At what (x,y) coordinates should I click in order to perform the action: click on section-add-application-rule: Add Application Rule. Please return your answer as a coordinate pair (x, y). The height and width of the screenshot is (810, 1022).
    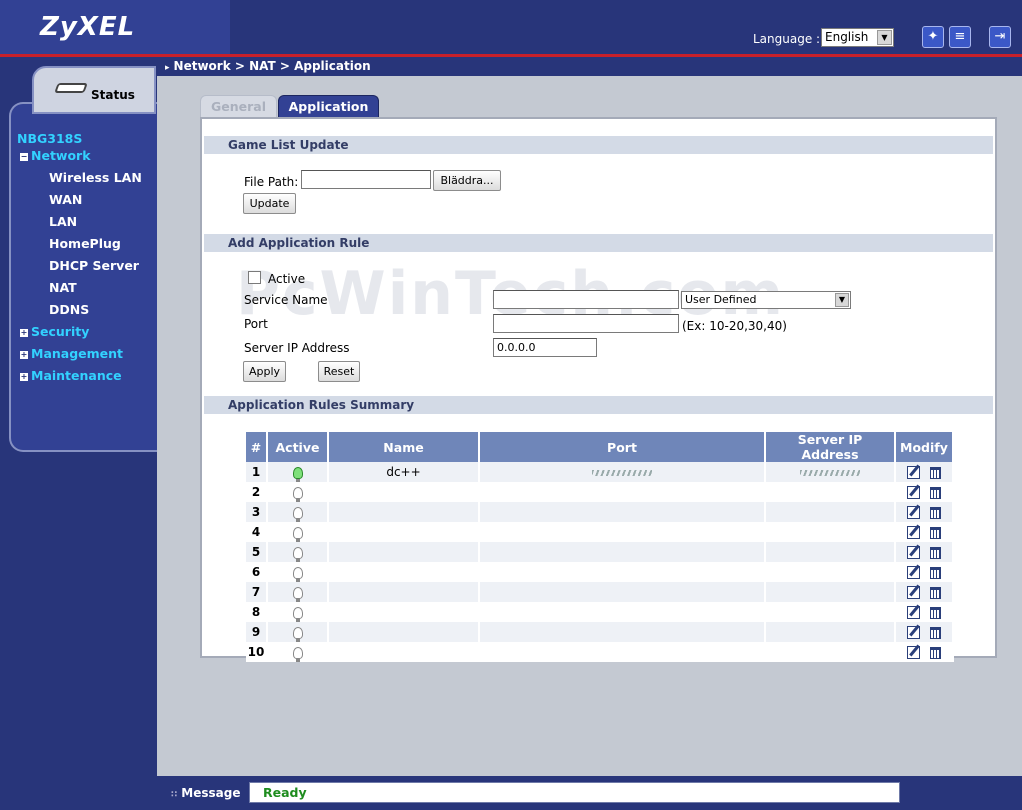
    Looking at the image, I should click on (598, 243).